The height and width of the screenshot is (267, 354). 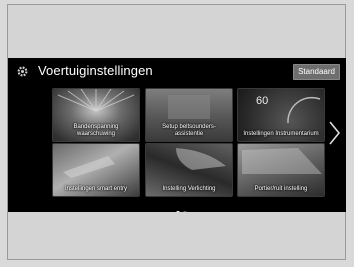 What do you see at coordinates (334, 133) in the screenshot?
I see `chevron-right-icon` at bounding box center [334, 133].